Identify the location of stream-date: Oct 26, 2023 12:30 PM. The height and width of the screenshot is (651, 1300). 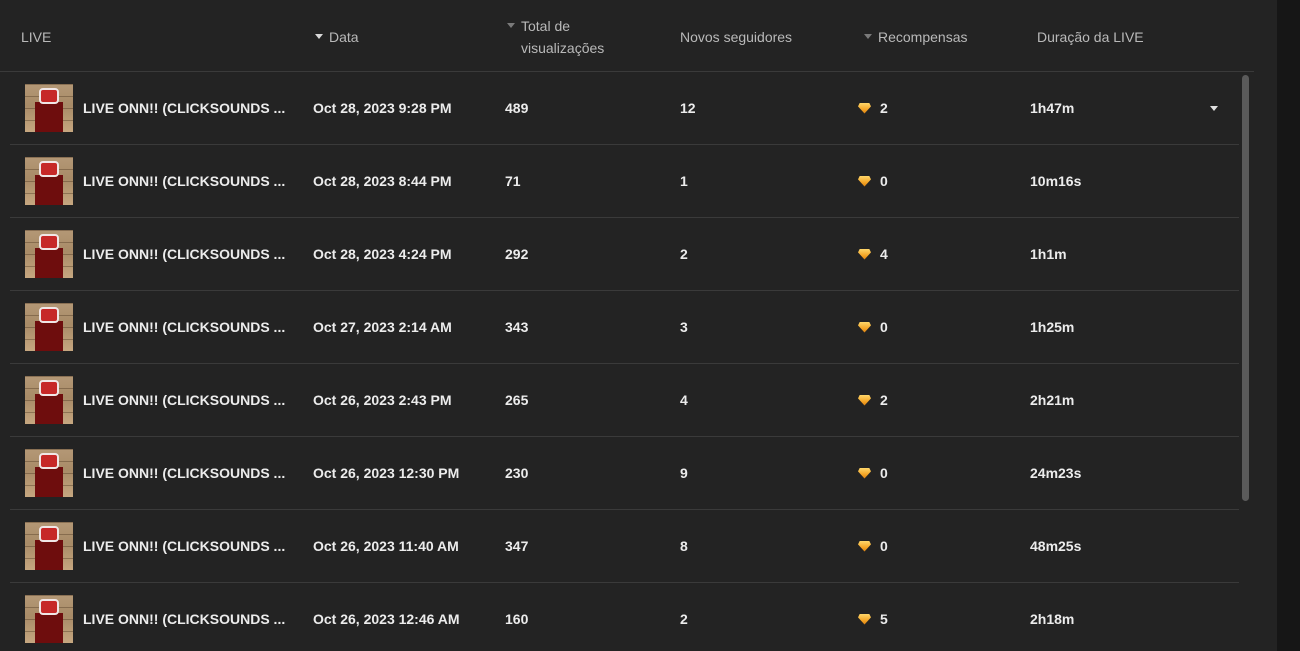
(386, 473).